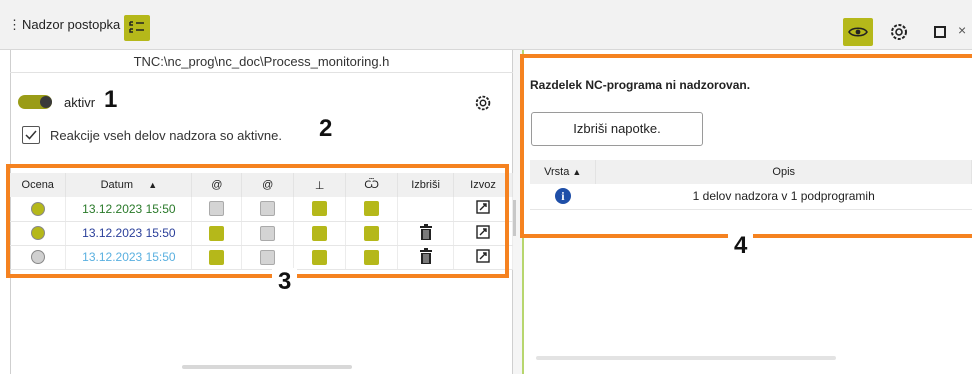 The width and height of the screenshot is (972, 374). What do you see at coordinates (741, 246) in the screenshot?
I see `callout-4: 4` at bounding box center [741, 246].